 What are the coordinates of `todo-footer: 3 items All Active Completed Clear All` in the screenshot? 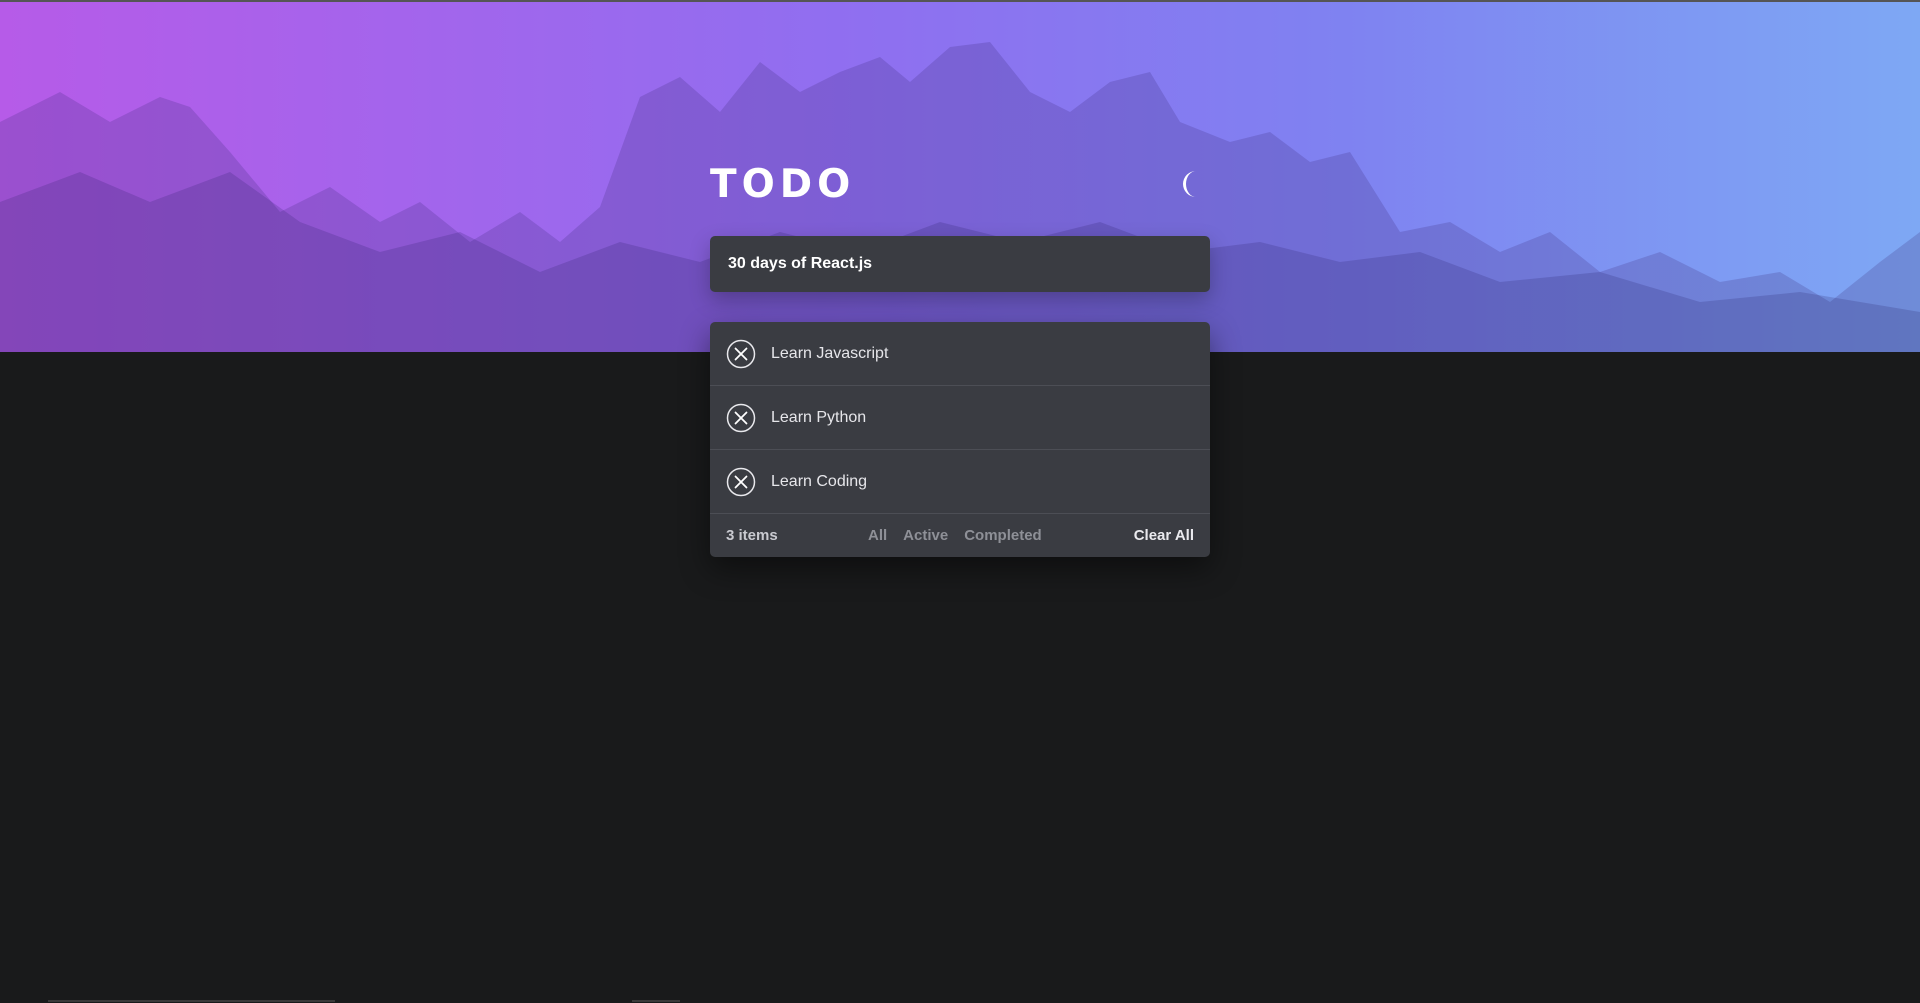 It's located at (960, 535).